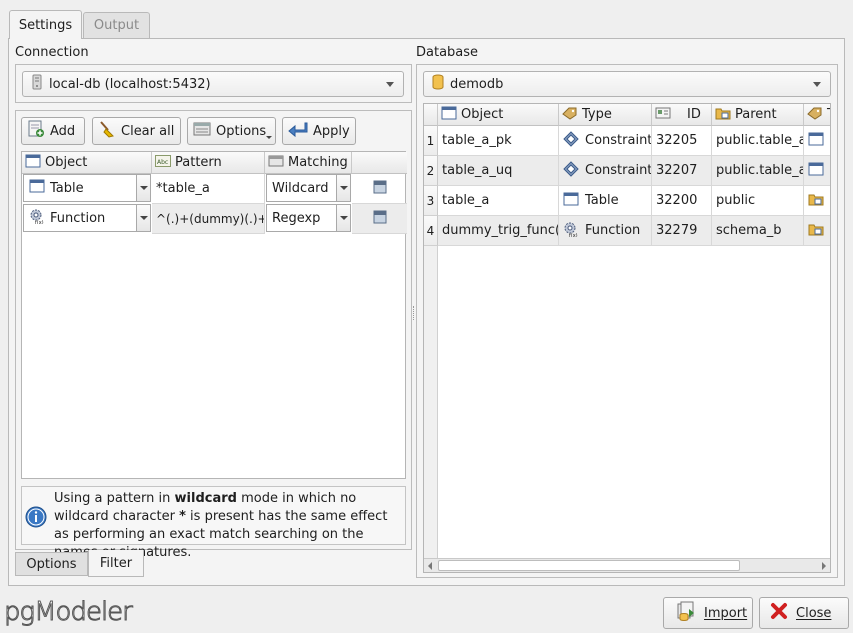 This screenshot has height=633, width=853. Describe the element at coordinates (87, 163) in the screenshot. I see `filter-header-object: Object` at that location.